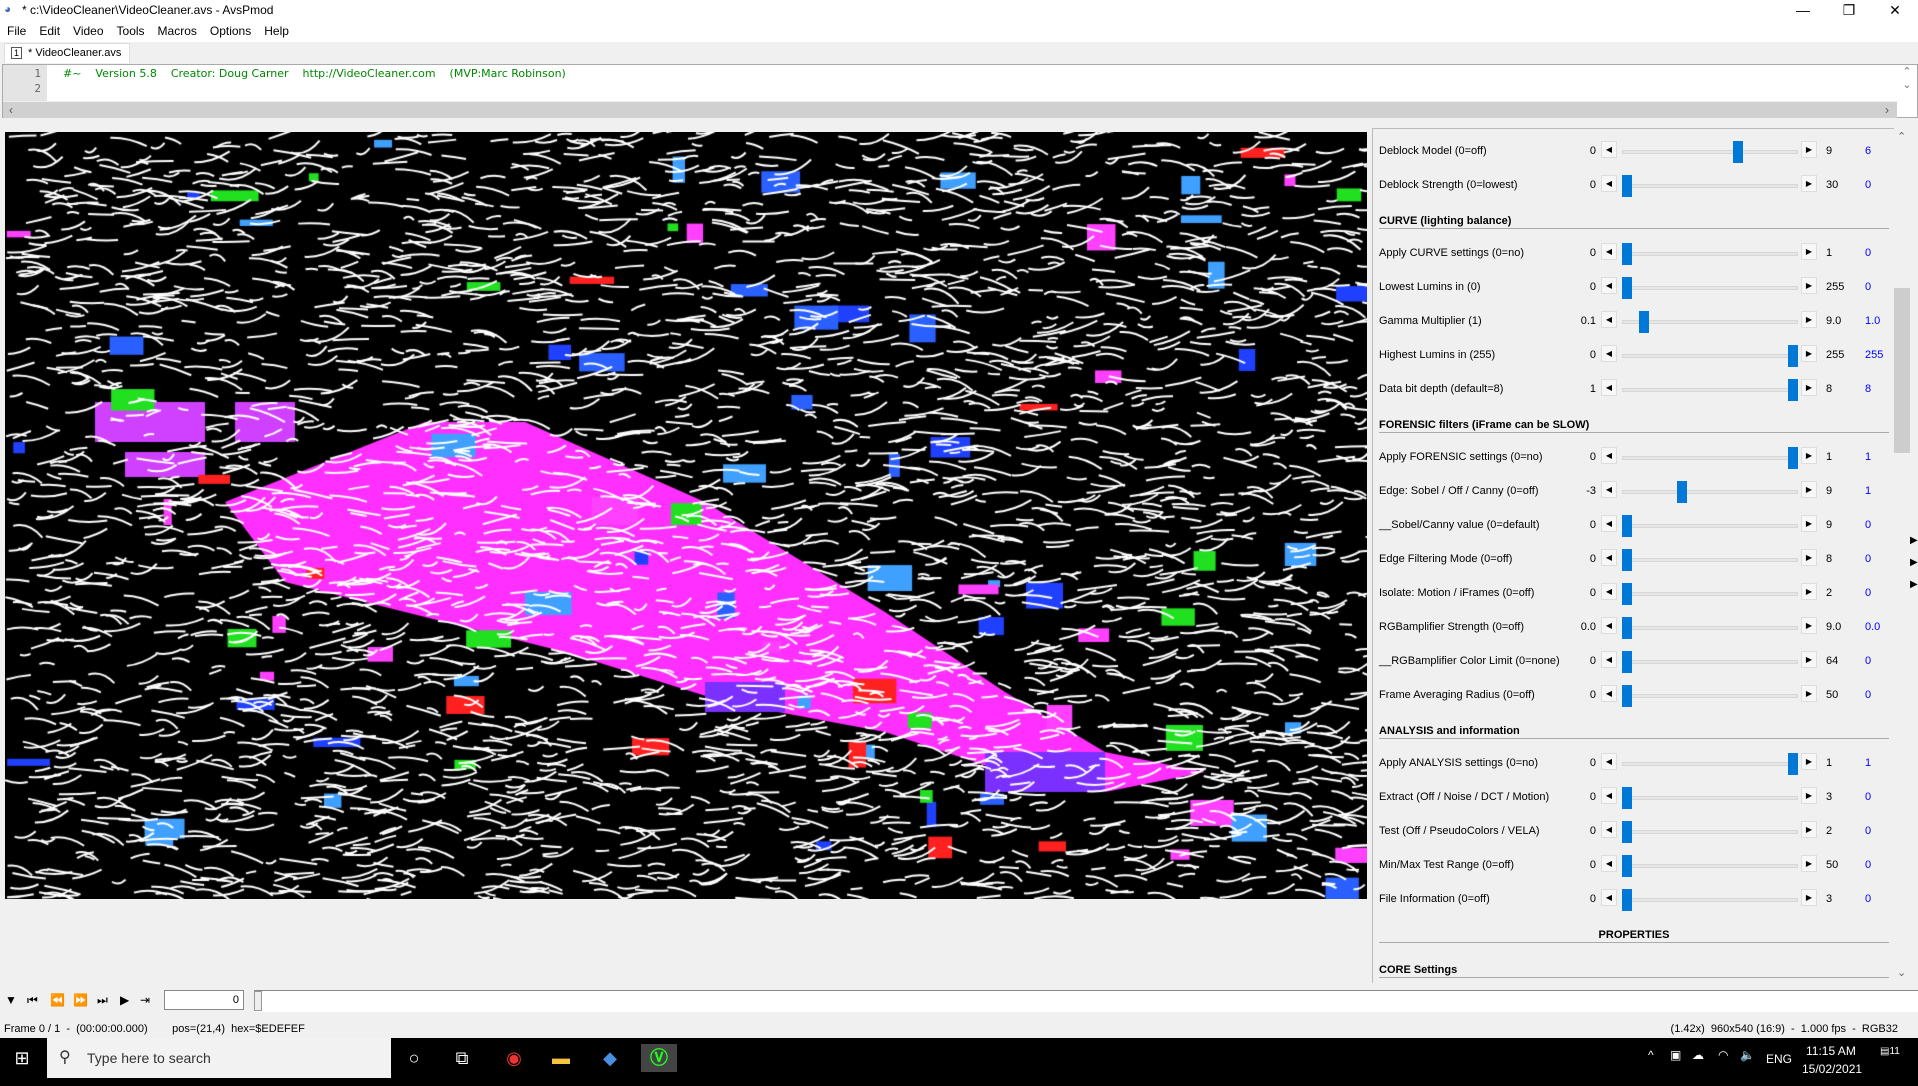 This screenshot has width=1918, height=1086. Describe the element at coordinates (1832, 1069) in the screenshot. I see `clock-date: 15/02/2021` at that location.